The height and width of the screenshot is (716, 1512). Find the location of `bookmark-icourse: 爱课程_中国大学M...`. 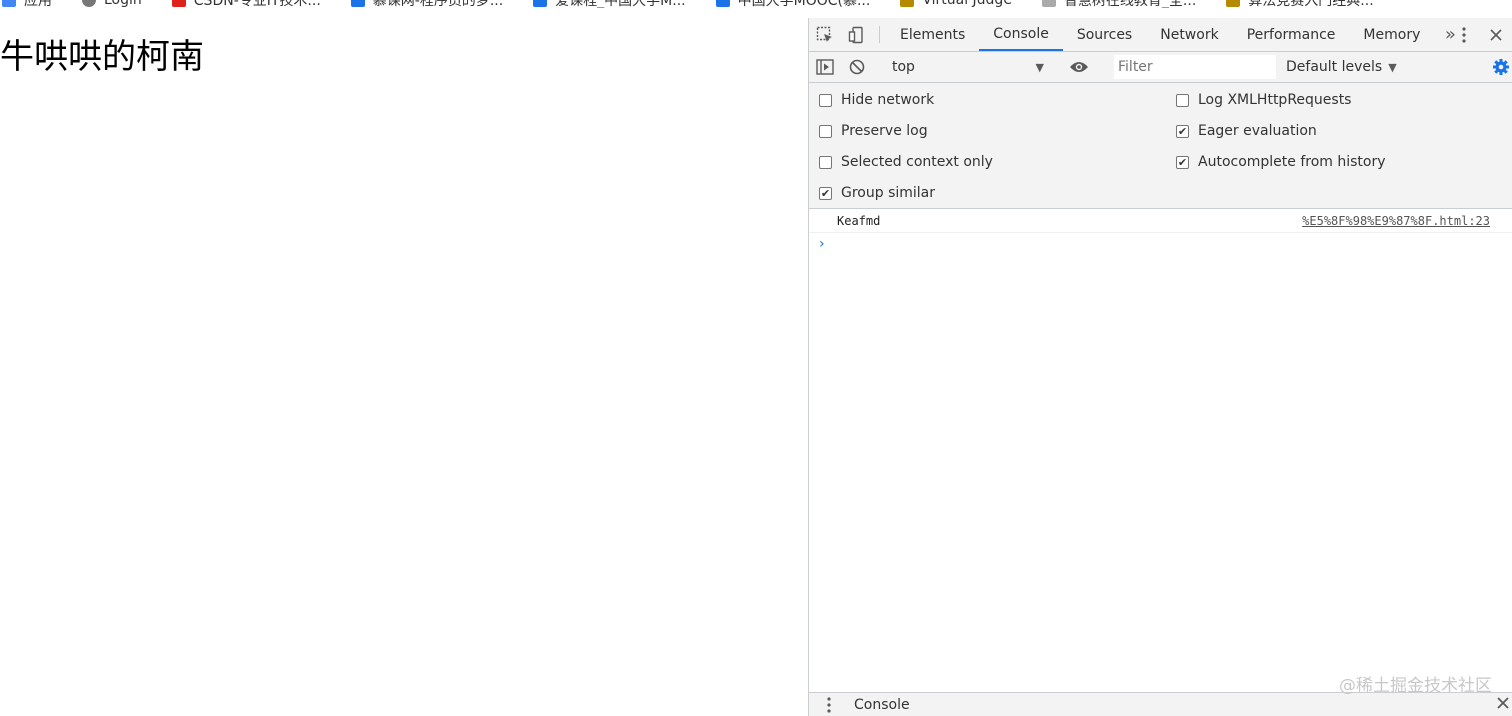

bookmark-icourse: 爱课程_中国大学M... is located at coordinates (609, 4).